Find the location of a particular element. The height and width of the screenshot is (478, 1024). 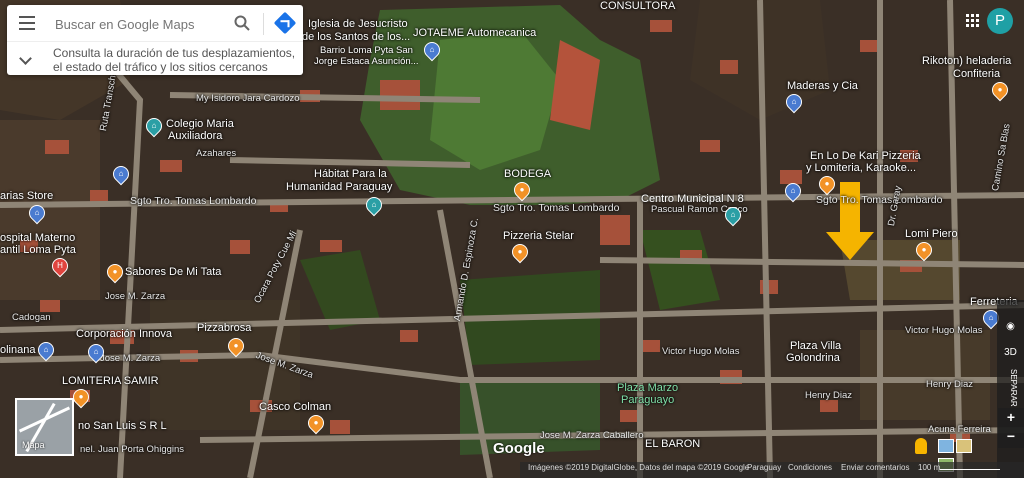

map-label: Corporación Innova is located at coordinates (124, 334).